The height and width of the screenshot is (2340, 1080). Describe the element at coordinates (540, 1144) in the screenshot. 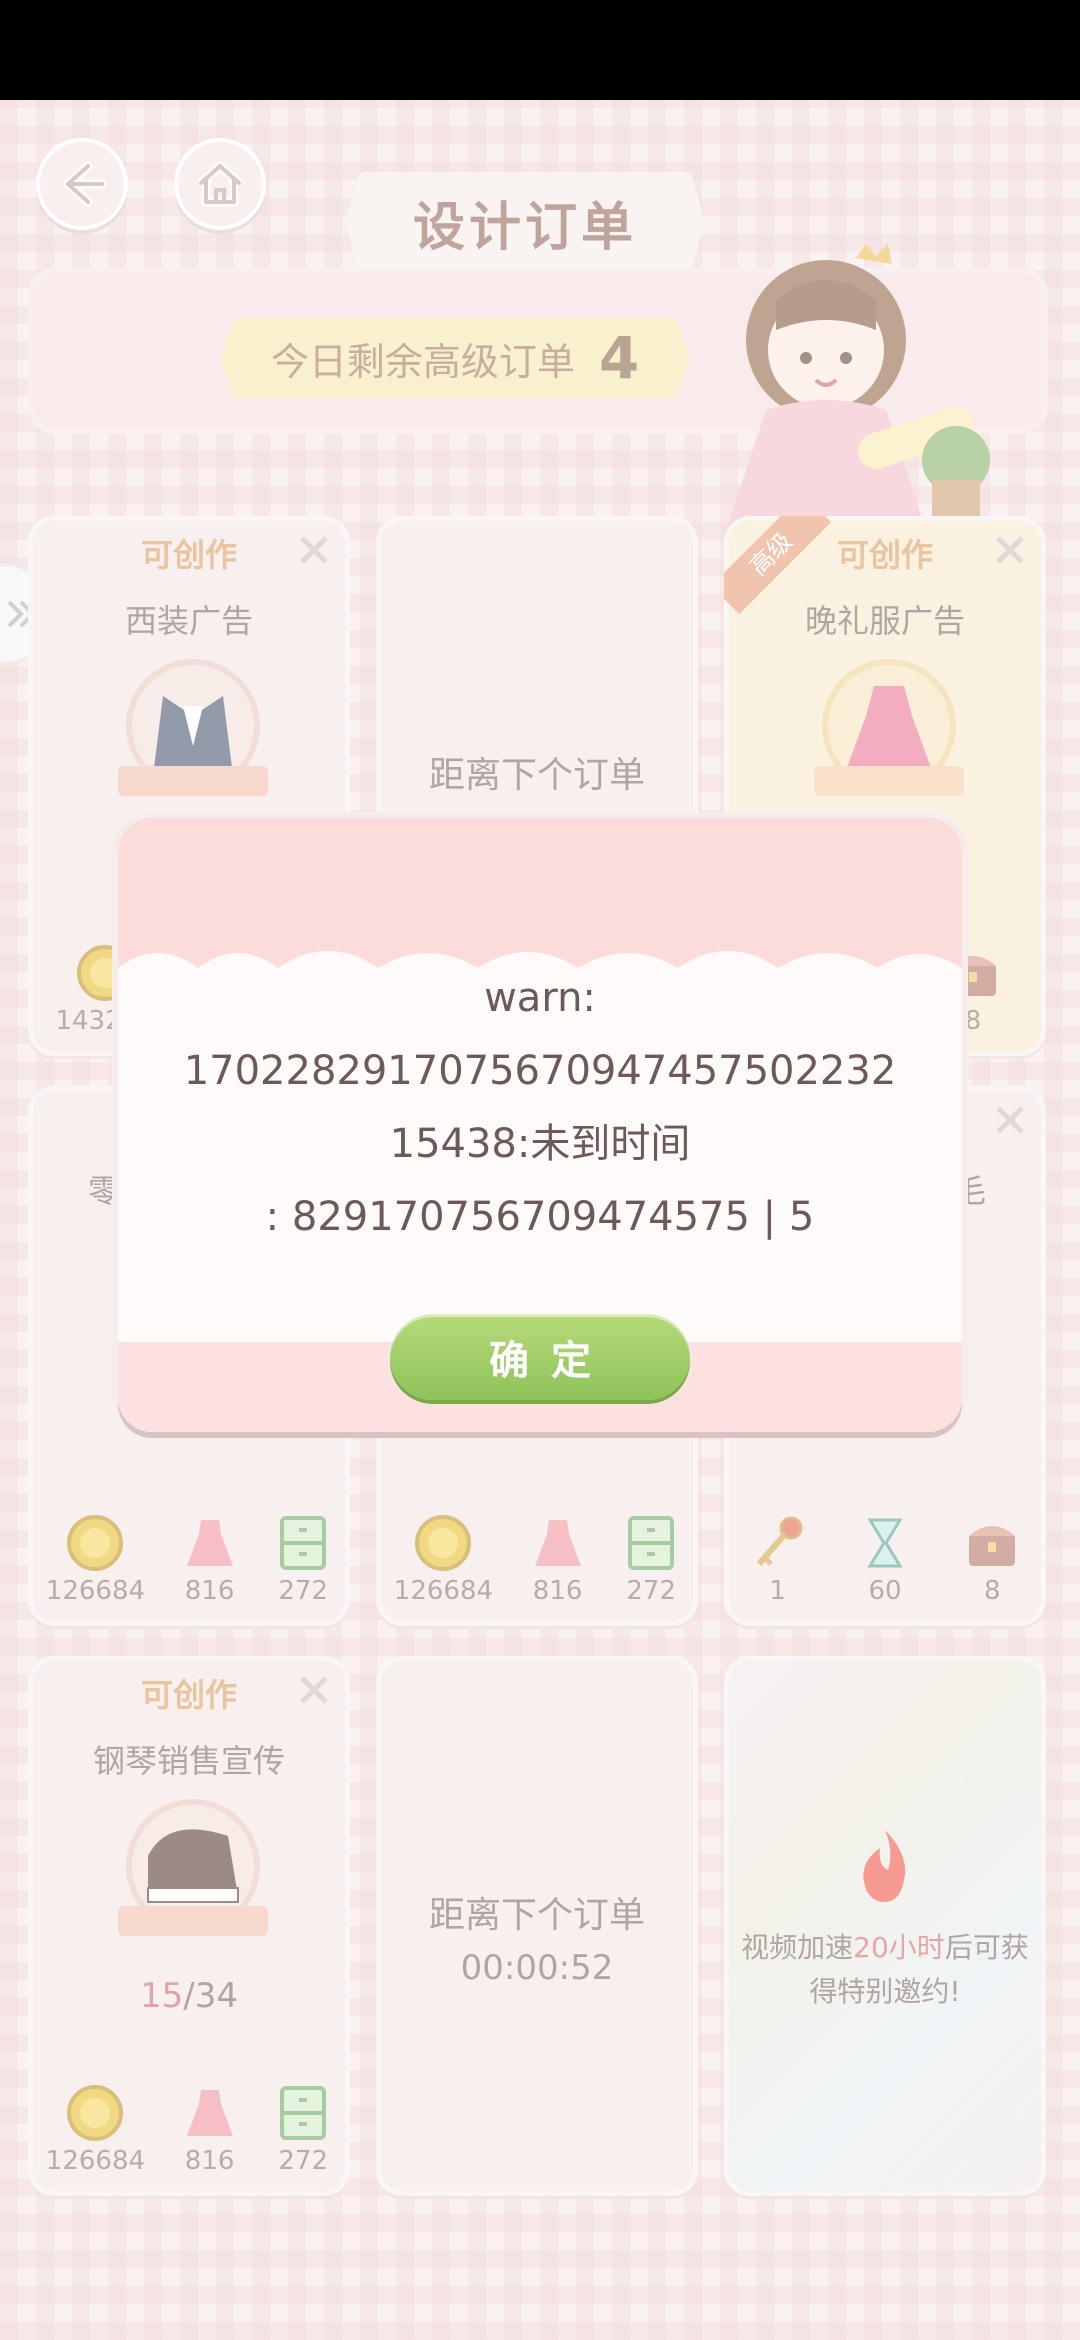

I see `dialog-message-line: 15438:未到时间` at that location.